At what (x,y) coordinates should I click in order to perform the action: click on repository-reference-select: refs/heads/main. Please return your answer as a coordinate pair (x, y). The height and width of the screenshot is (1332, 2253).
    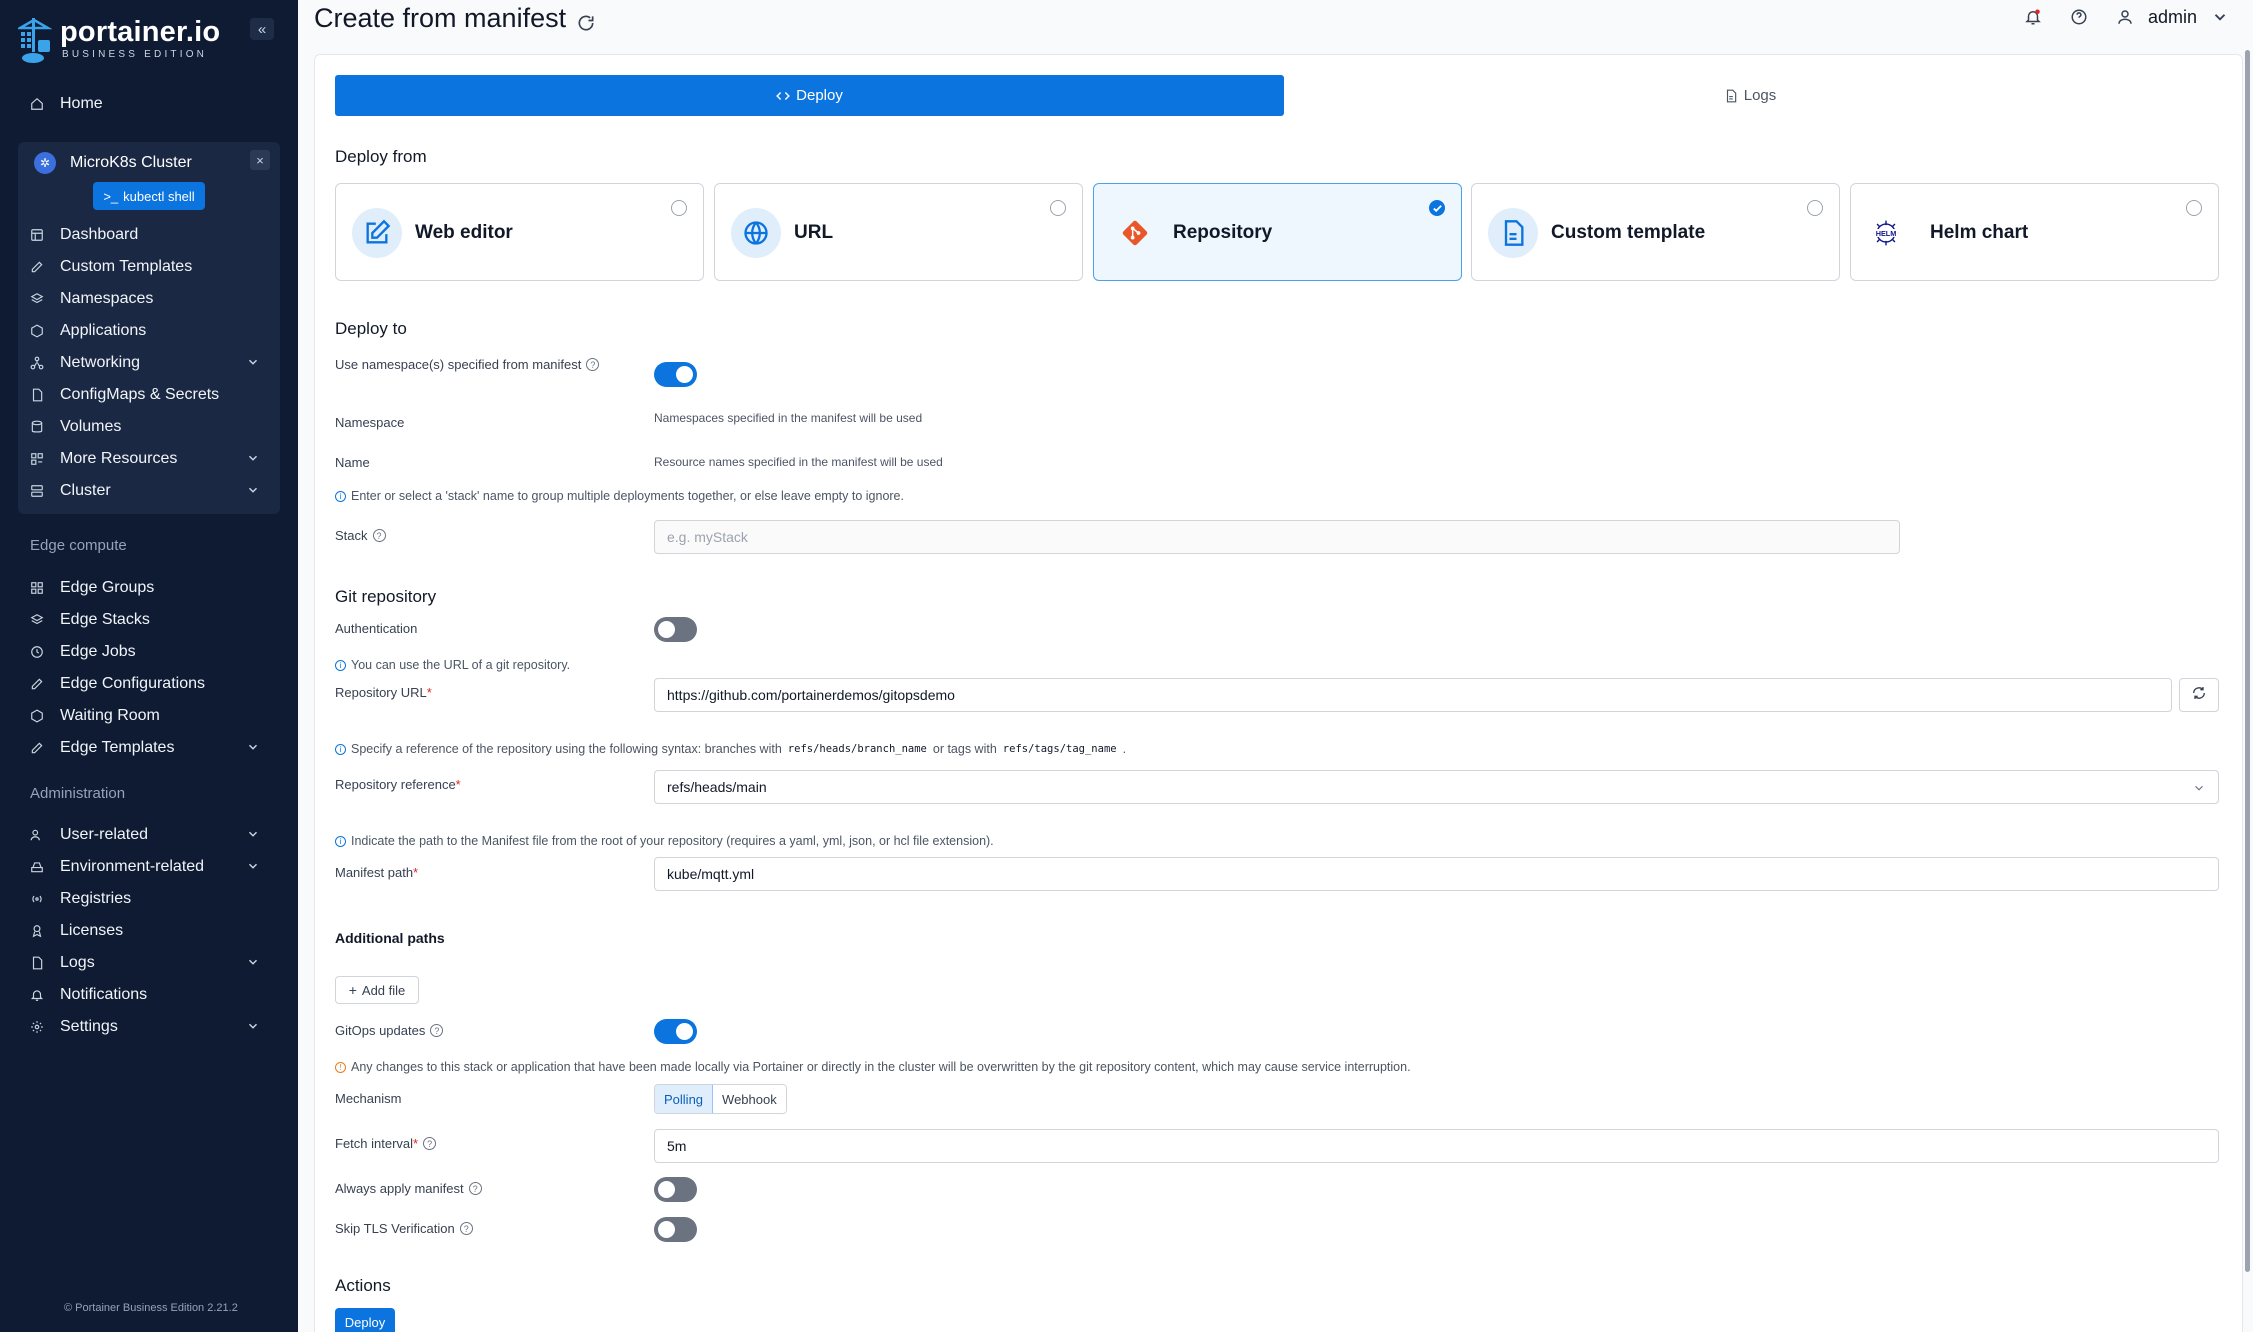
    Looking at the image, I should click on (1436, 787).